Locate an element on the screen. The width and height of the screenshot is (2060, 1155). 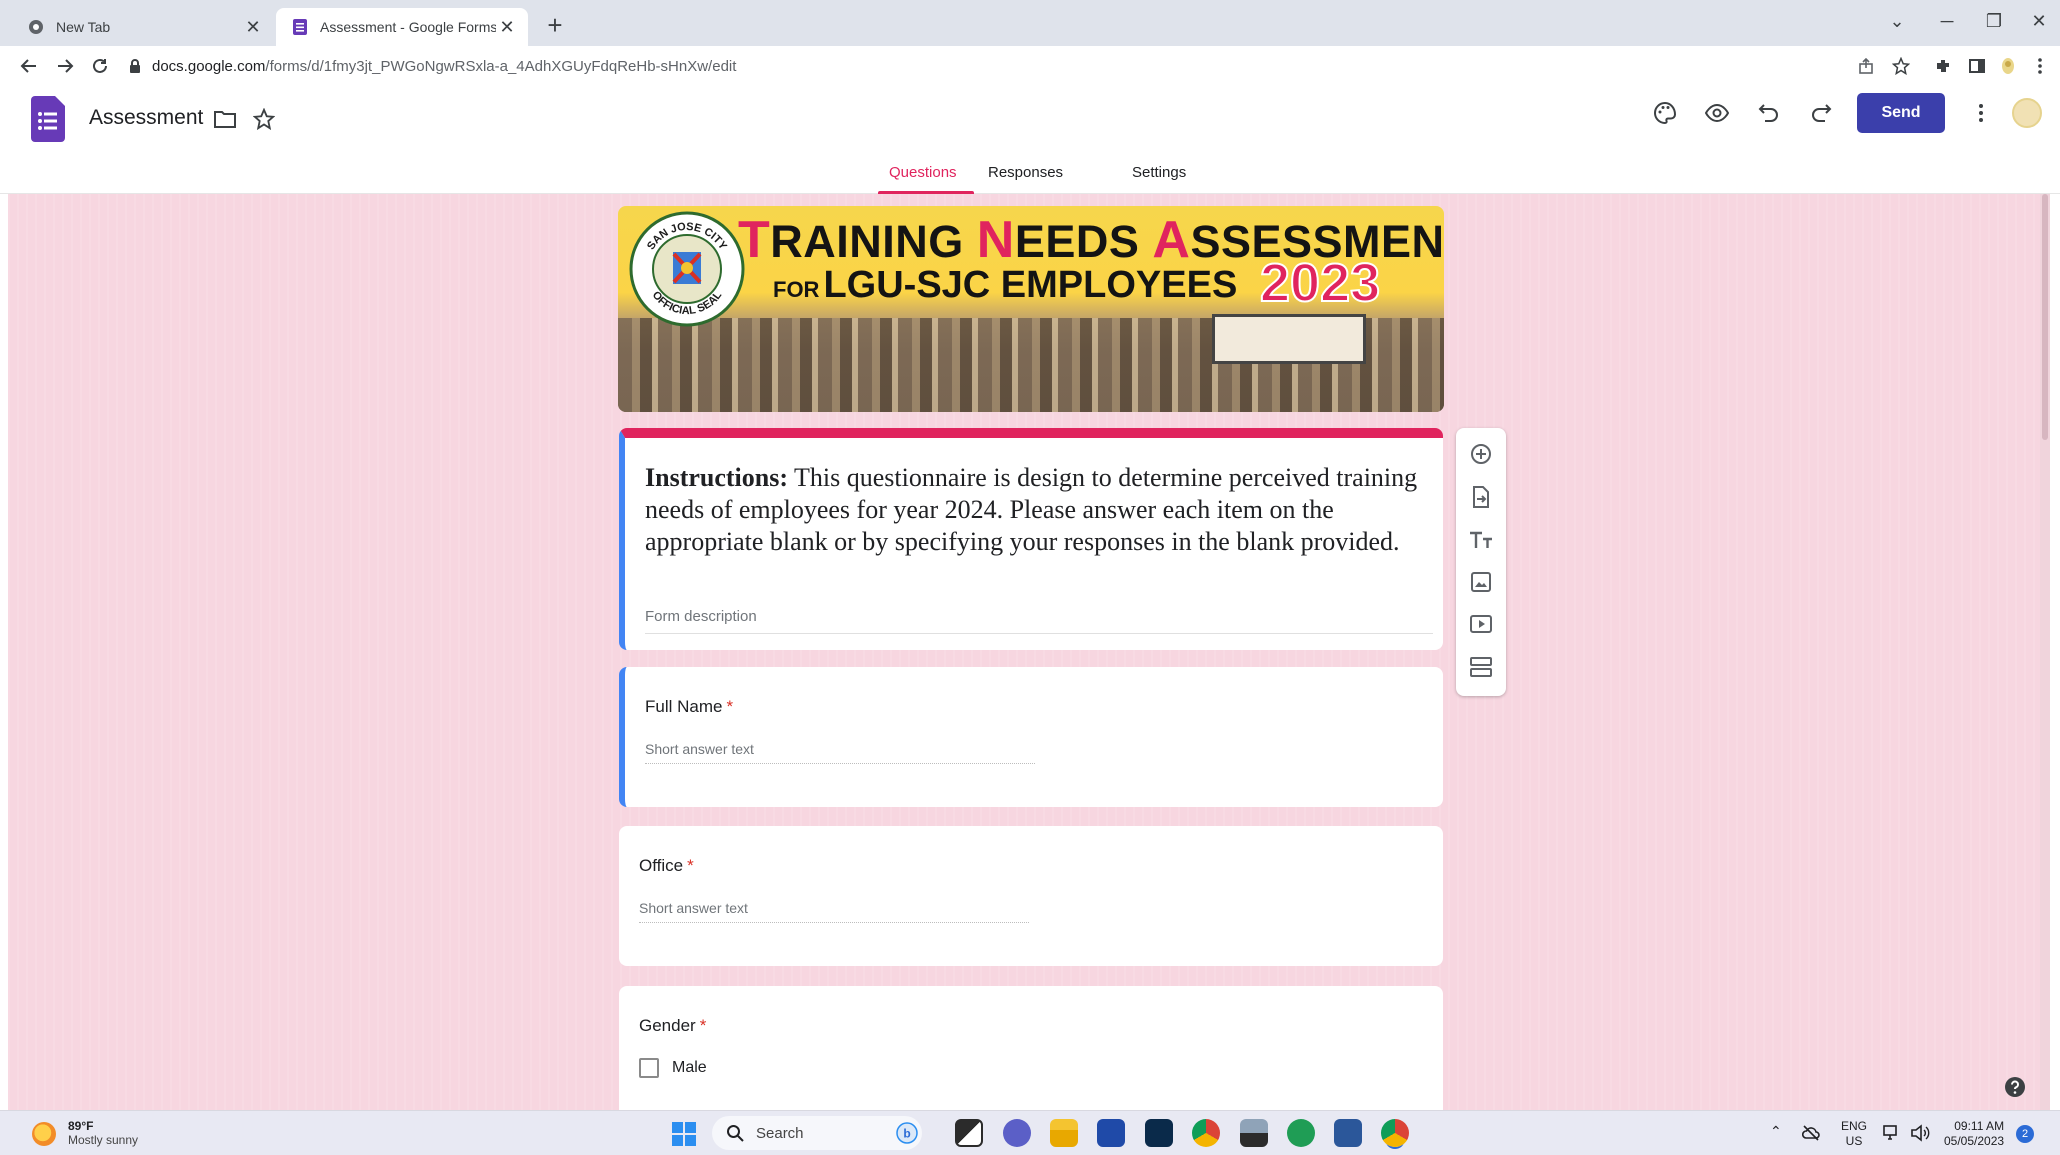
bing-icon: b is located at coordinates (907, 1133).